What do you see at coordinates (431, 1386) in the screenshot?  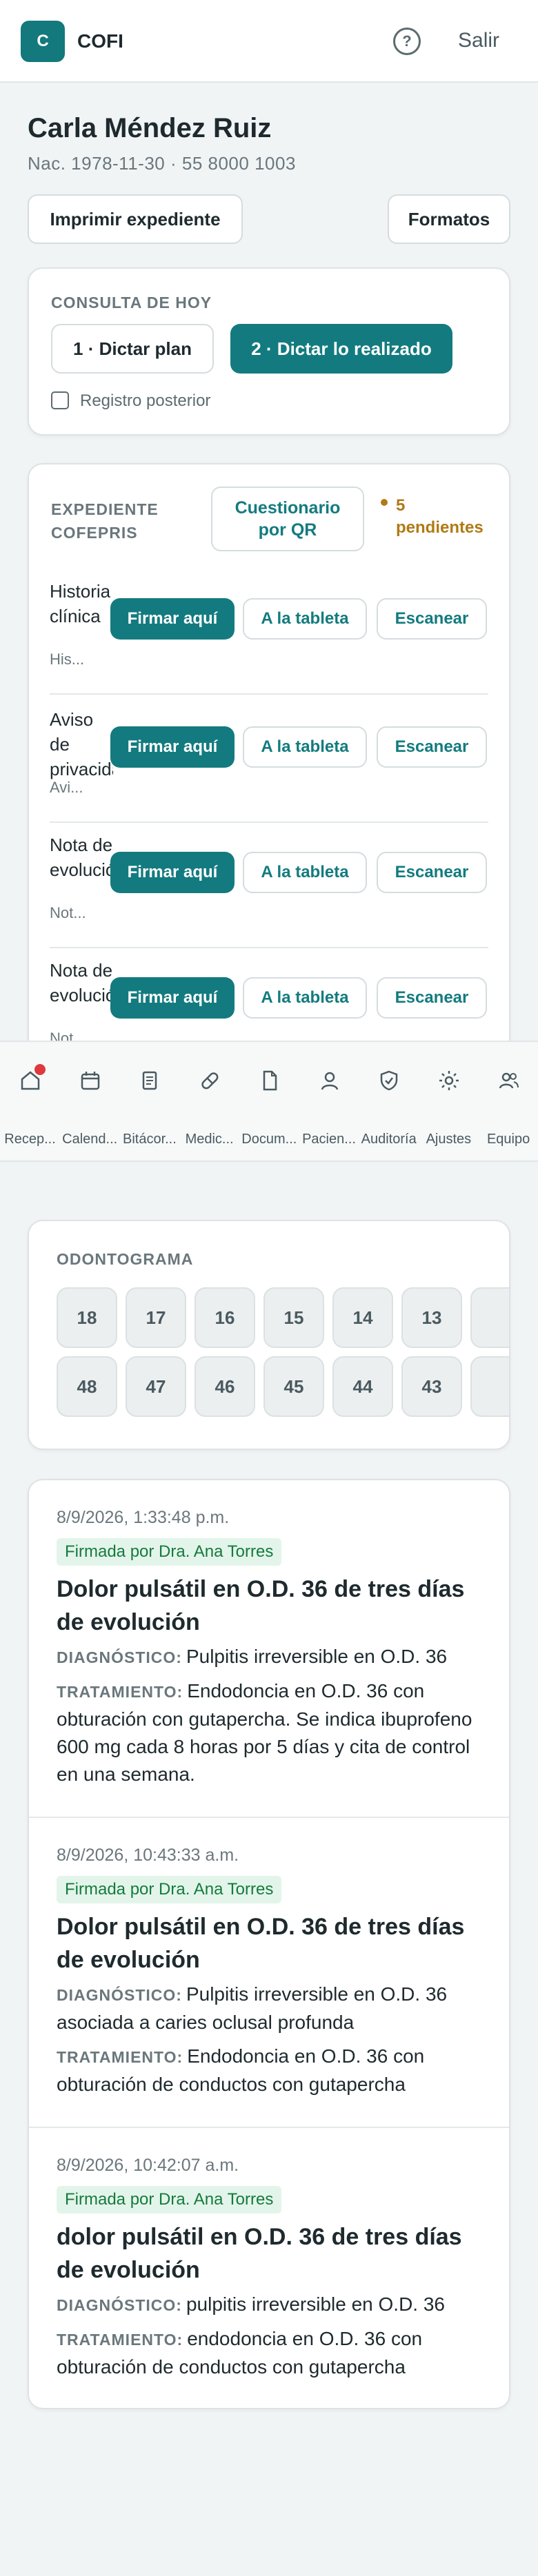 I see `tooth-button: 43` at bounding box center [431, 1386].